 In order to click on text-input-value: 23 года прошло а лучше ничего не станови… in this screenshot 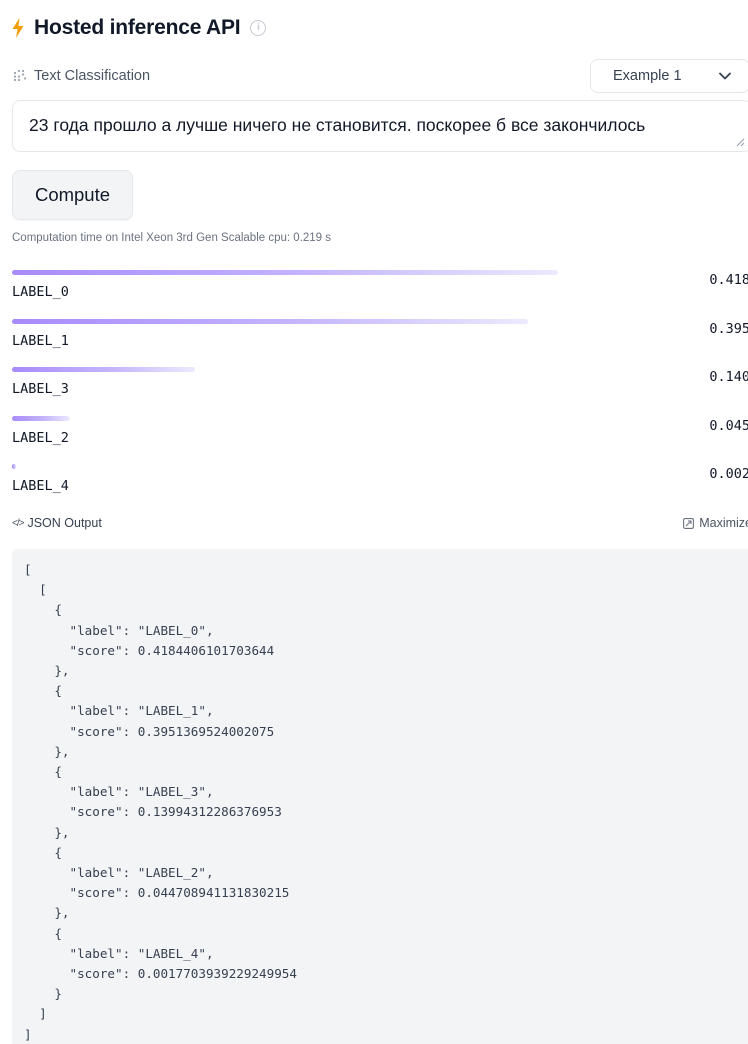, I will do `click(337, 125)`.